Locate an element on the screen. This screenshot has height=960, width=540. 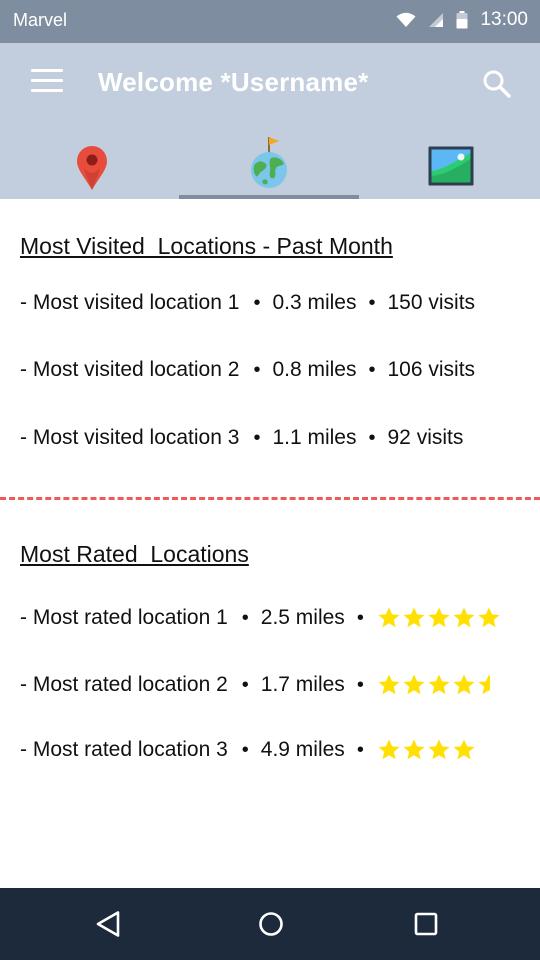
location-distance: 2.5 miles is located at coordinates (302, 617).